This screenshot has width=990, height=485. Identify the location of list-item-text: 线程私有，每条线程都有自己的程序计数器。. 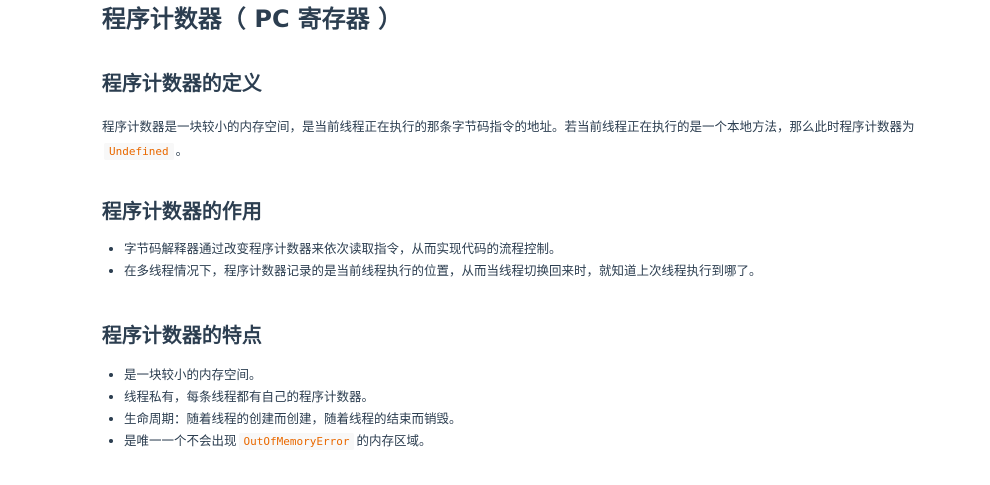
(249, 396).